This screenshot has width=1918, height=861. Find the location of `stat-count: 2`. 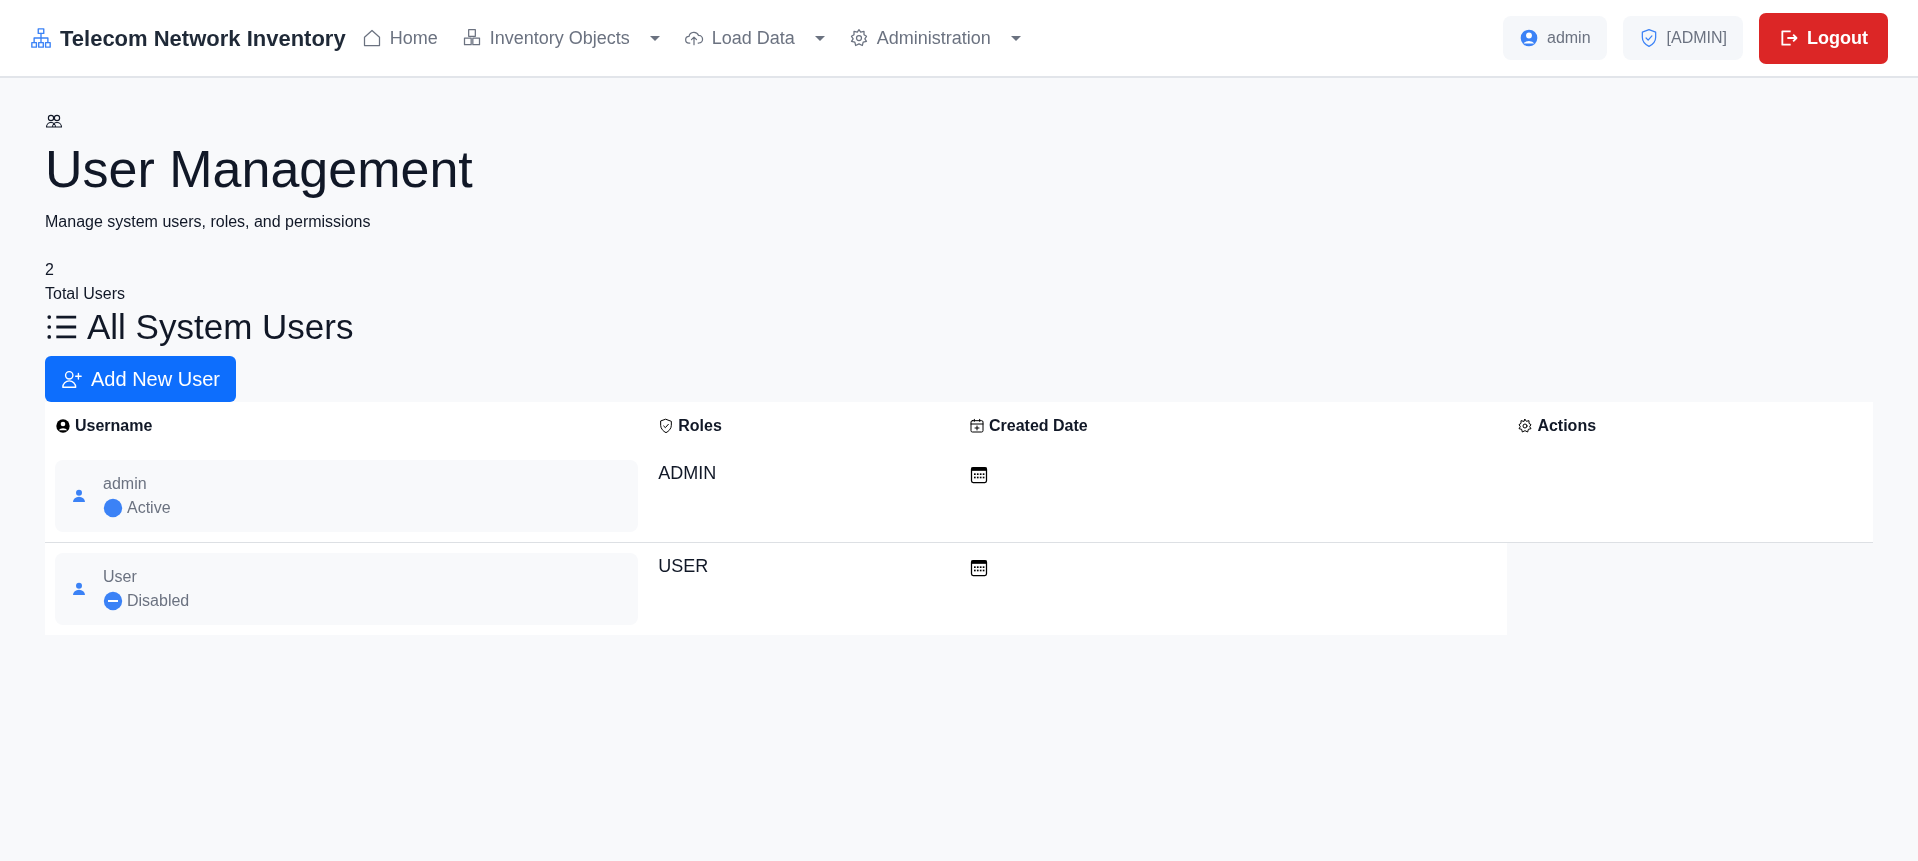

stat-count: 2 is located at coordinates (50, 270).